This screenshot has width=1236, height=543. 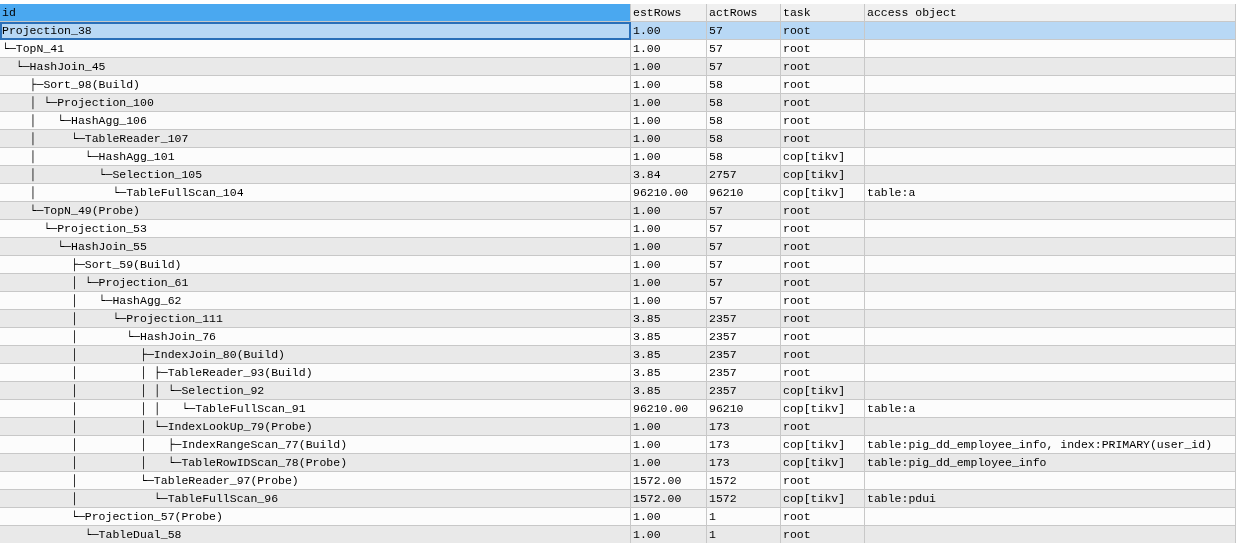 I want to click on table-cell-text: │ └─Projection_111, so click(x=147, y=319).